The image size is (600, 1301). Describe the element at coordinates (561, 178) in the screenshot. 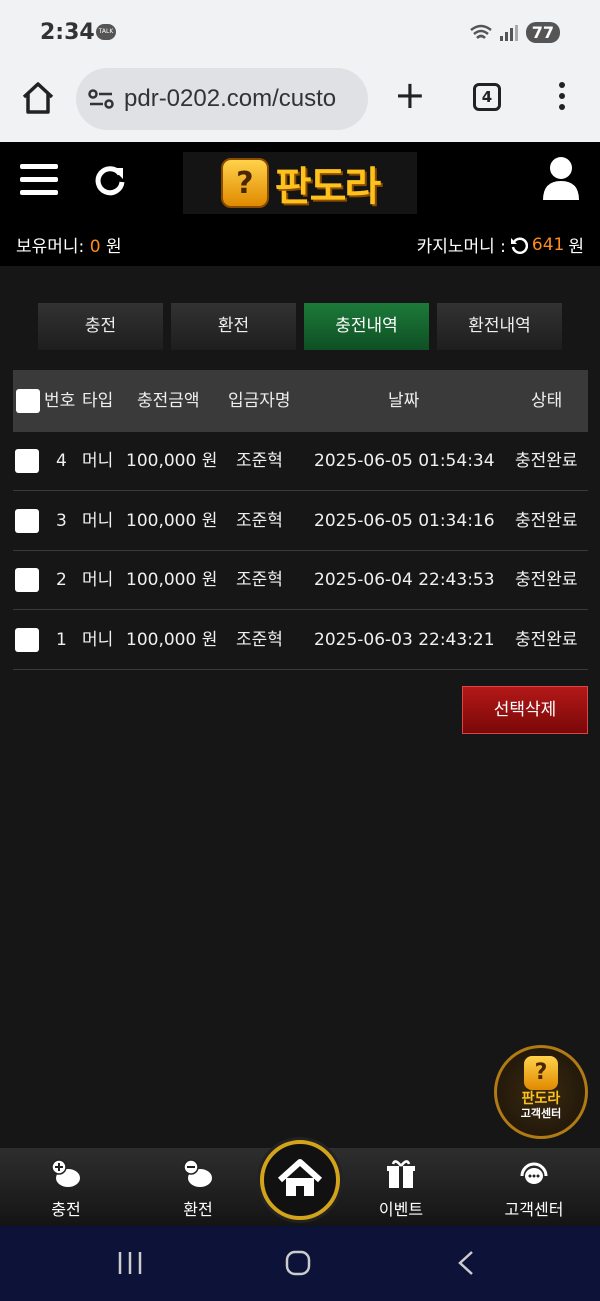

I see `user-profile-icon` at that location.